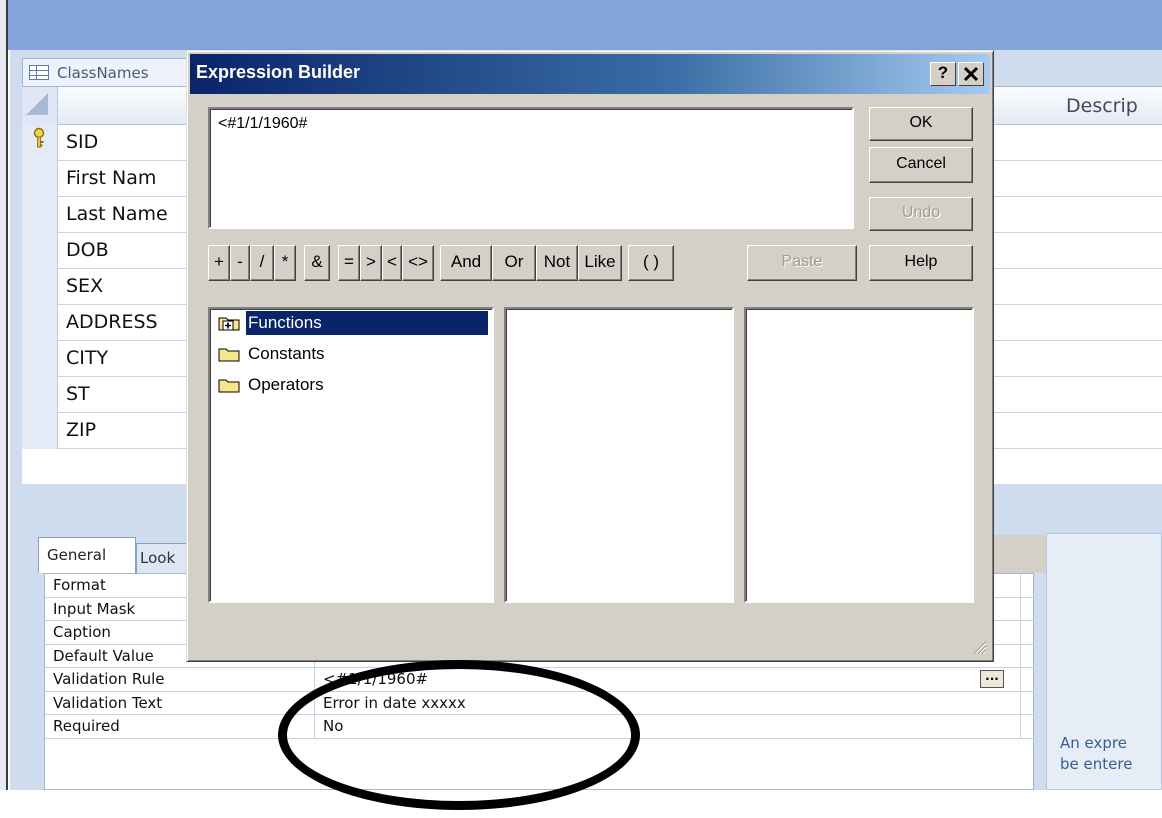 Image resolution: width=1162 pixels, height=818 pixels. What do you see at coordinates (285, 263) in the screenshot?
I see `operator-button: *` at bounding box center [285, 263].